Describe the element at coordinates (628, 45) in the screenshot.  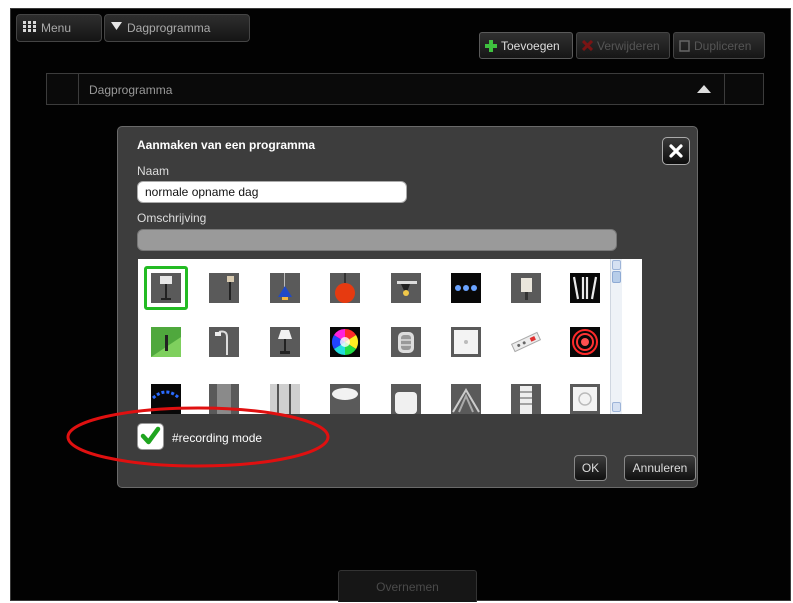
I see `delete-label: Verwijderen` at that location.